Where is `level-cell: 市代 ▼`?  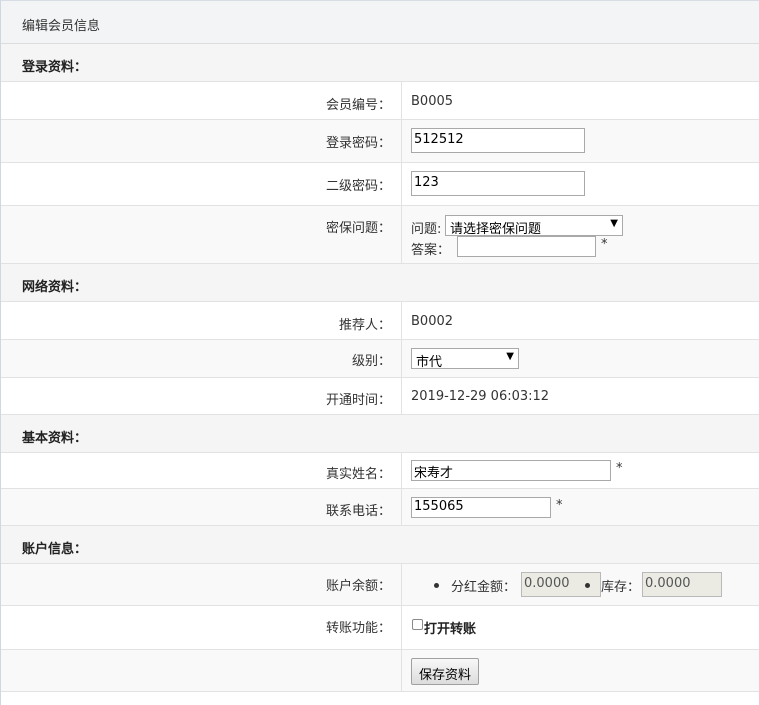
level-cell: 市代 ▼ is located at coordinates (460, 358).